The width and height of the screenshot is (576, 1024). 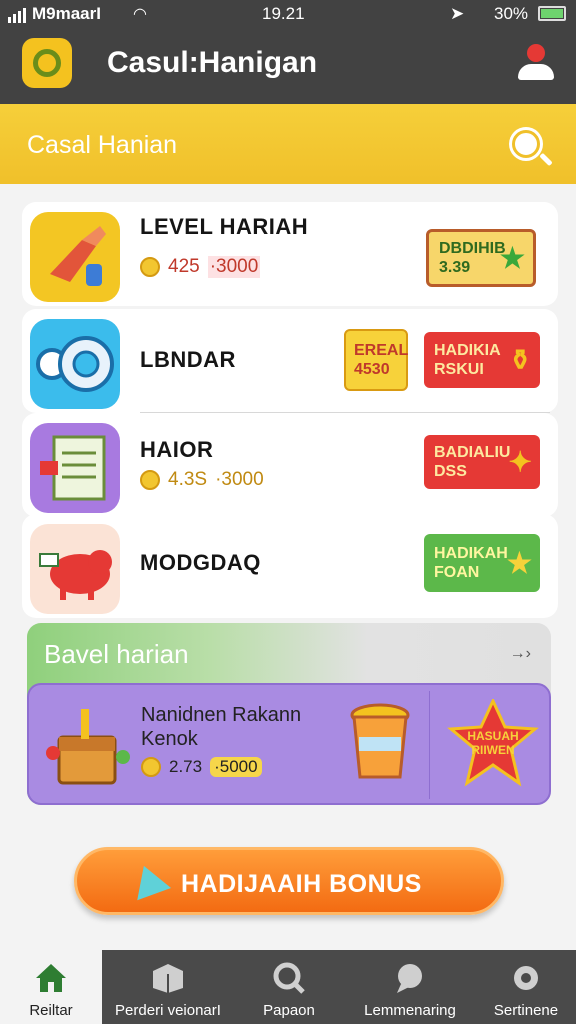 I want to click on battery-percent: 30%, so click(x=511, y=13).